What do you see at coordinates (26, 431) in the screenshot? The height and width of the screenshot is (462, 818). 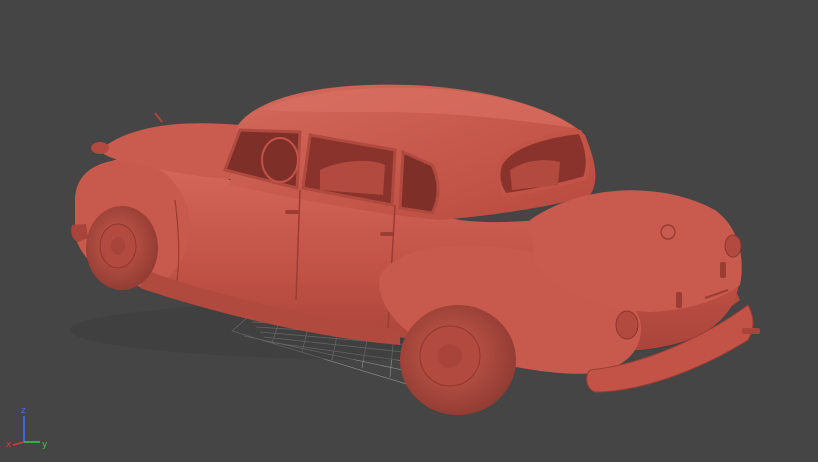 I see `axis-gizmo-lines` at bounding box center [26, 431].